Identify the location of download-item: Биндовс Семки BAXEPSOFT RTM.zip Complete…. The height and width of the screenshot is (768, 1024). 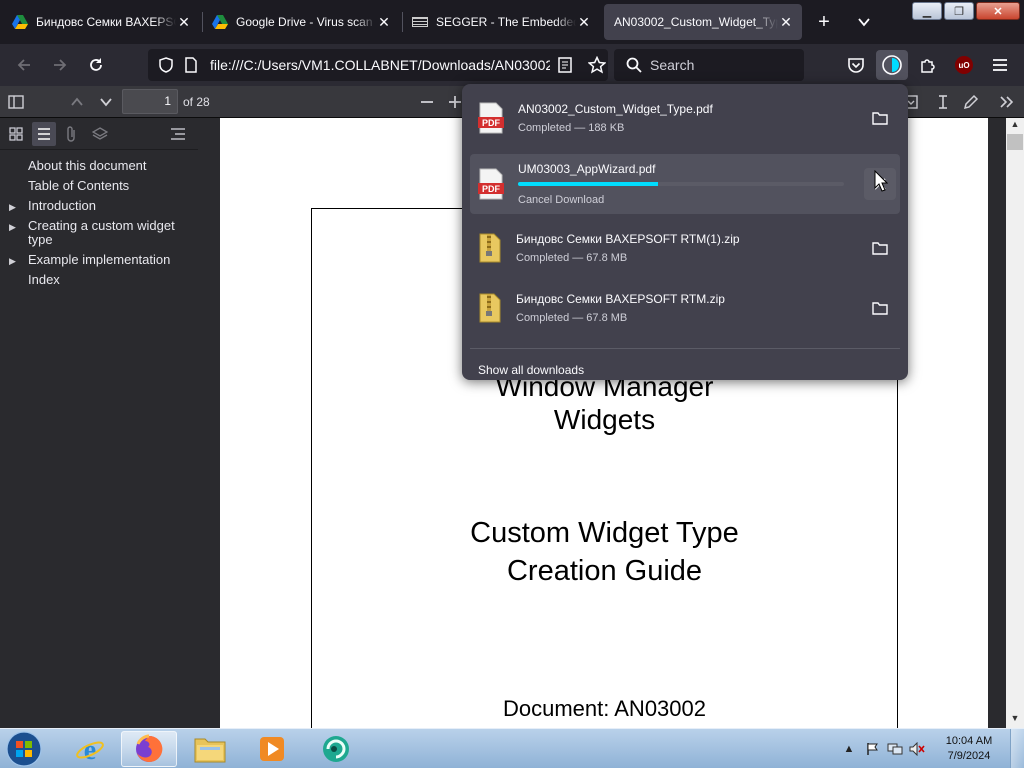
(685, 308).